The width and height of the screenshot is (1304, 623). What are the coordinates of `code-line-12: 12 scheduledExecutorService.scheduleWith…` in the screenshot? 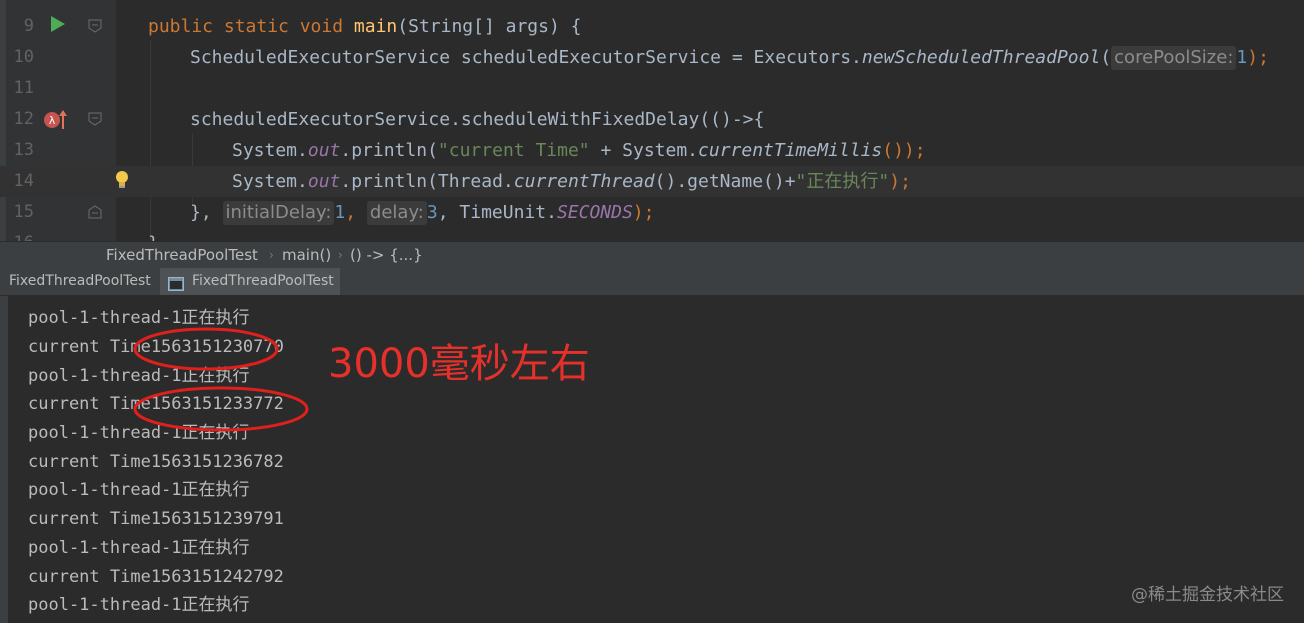 It's located at (652, 119).